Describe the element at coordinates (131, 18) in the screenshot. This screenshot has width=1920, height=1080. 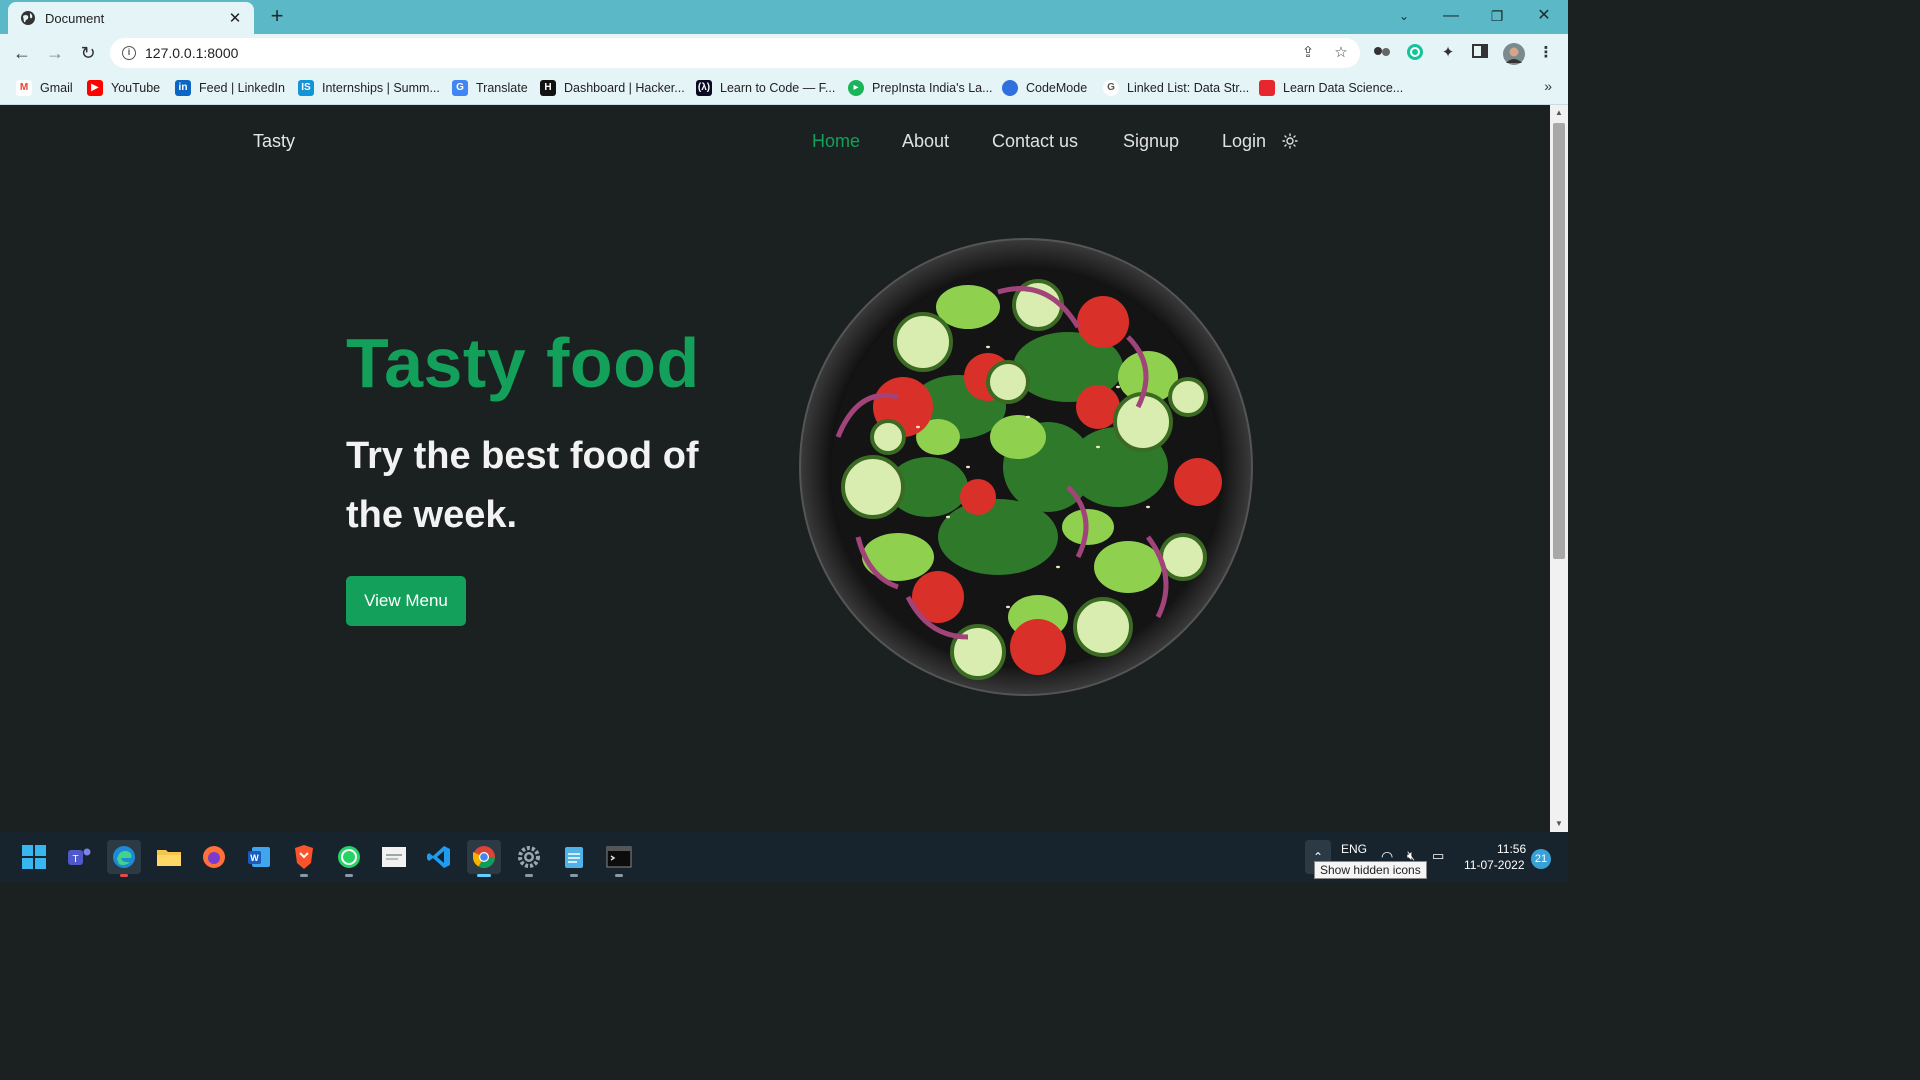
I see `tab-document: Document ✕` at that location.